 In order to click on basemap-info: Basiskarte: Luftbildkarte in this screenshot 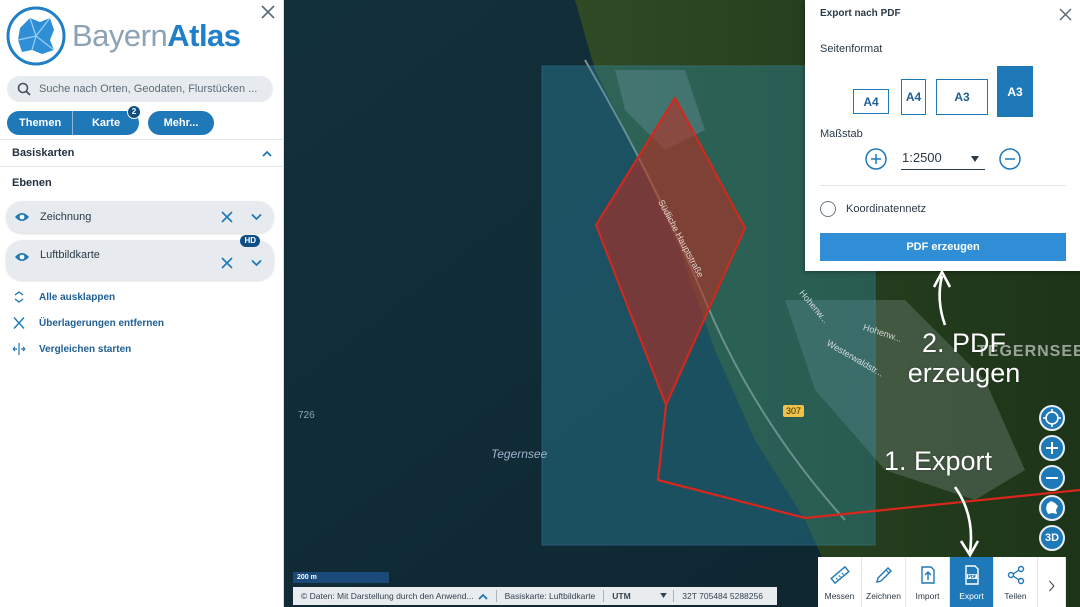, I will do `click(551, 596)`.